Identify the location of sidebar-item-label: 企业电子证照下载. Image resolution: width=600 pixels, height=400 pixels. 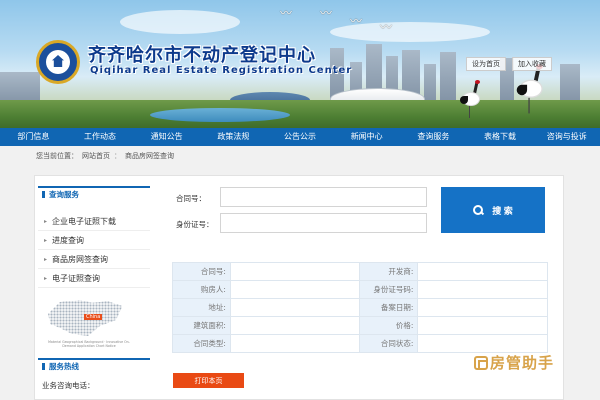
(84, 221).